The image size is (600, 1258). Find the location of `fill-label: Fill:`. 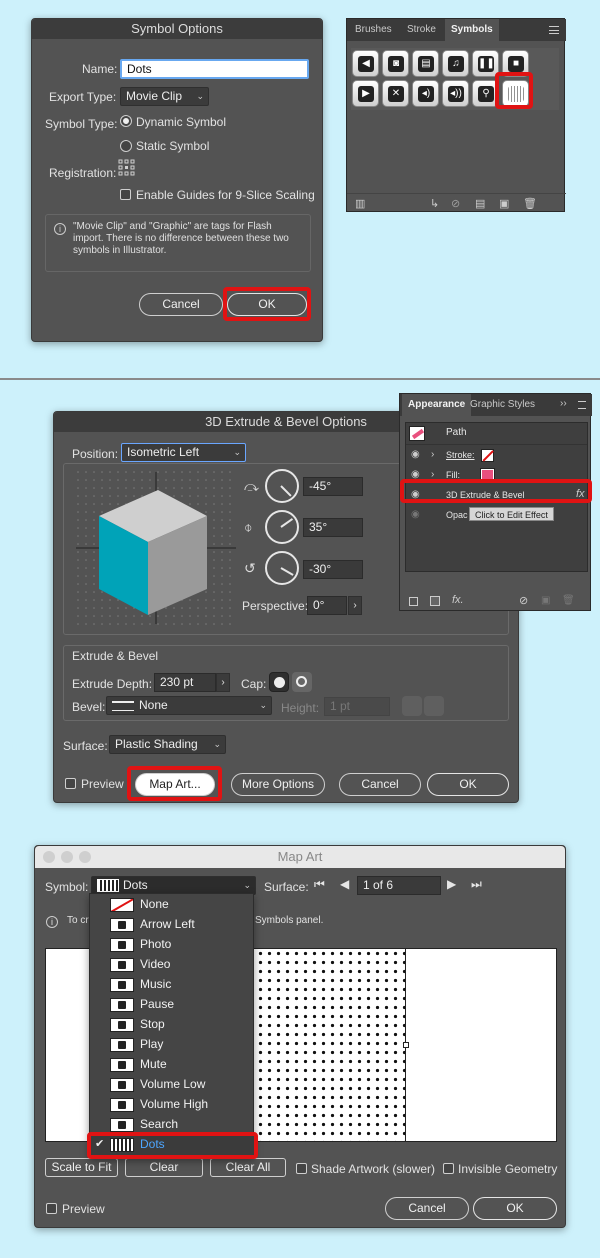

fill-label: Fill: is located at coordinates (453, 475).